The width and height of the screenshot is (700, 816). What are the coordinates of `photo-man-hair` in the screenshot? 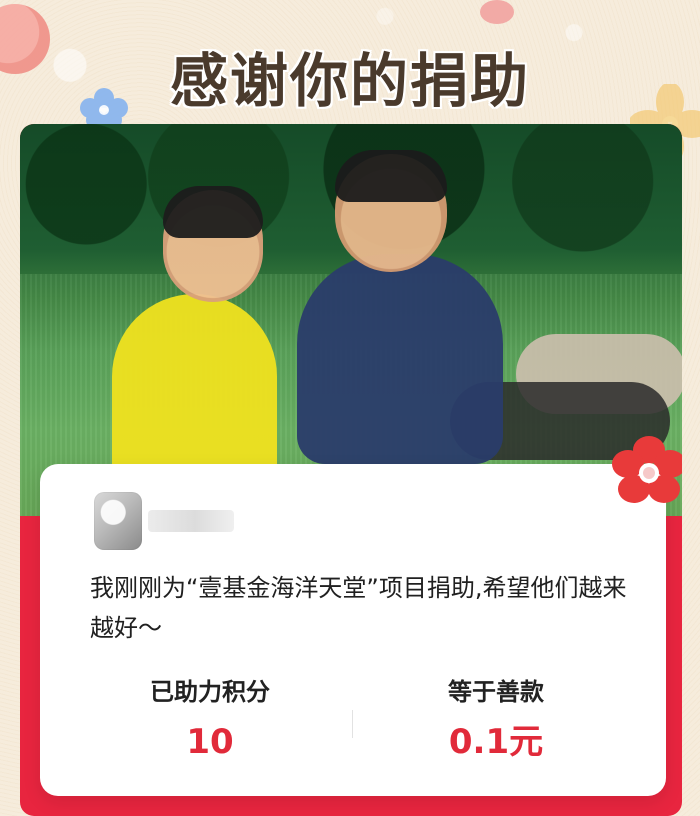 It's located at (391, 176).